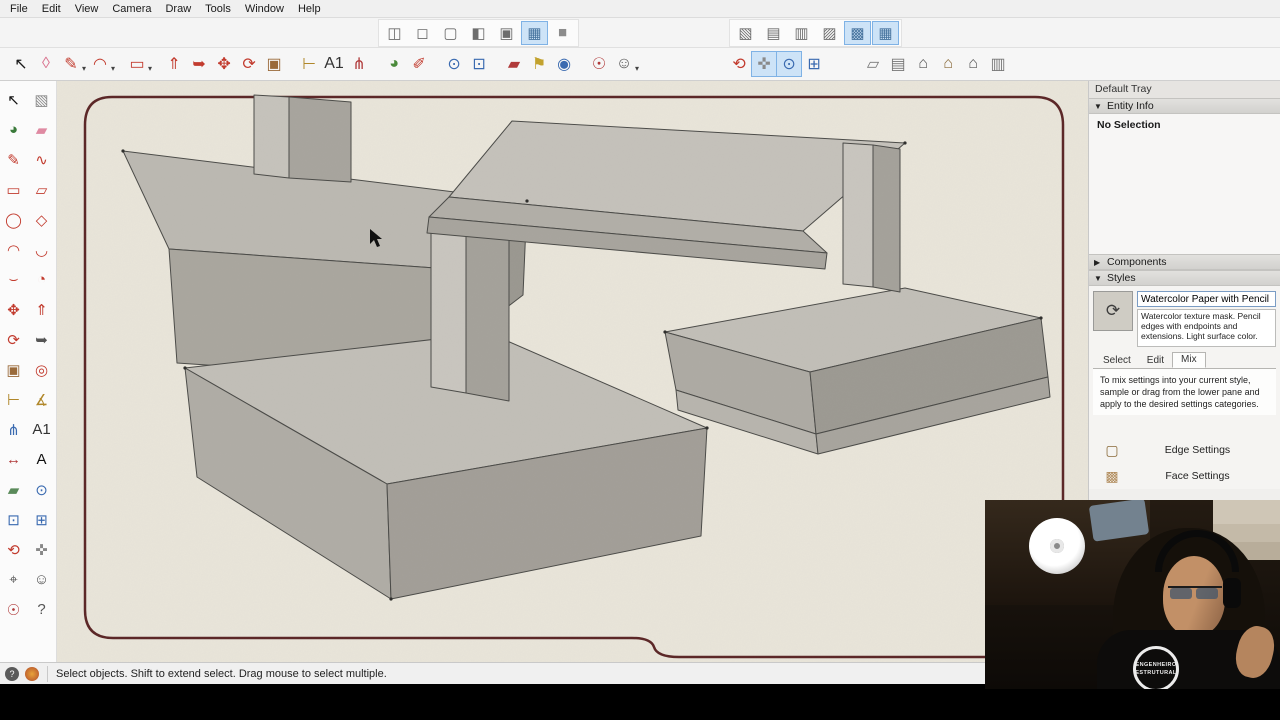  What do you see at coordinates (100, 64) in the screenshot?
I see `arc-tool-icon: ◠` at bounding box center [100, 64].